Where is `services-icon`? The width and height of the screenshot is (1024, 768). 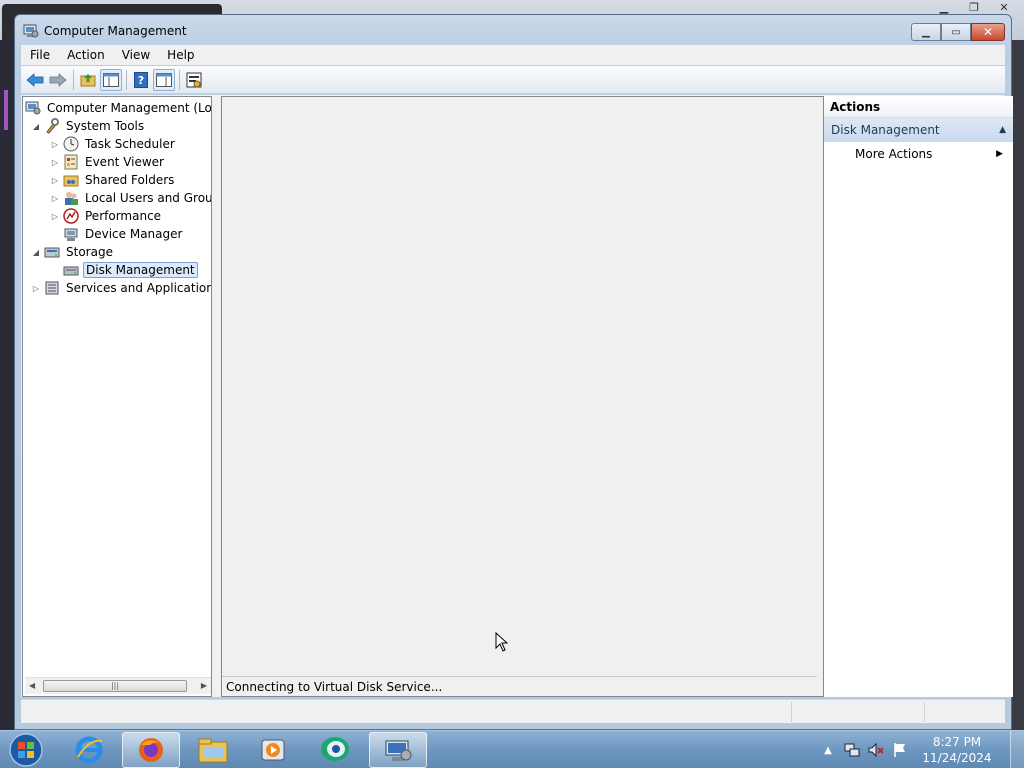
services-icon is located at coordinates (52, 288).